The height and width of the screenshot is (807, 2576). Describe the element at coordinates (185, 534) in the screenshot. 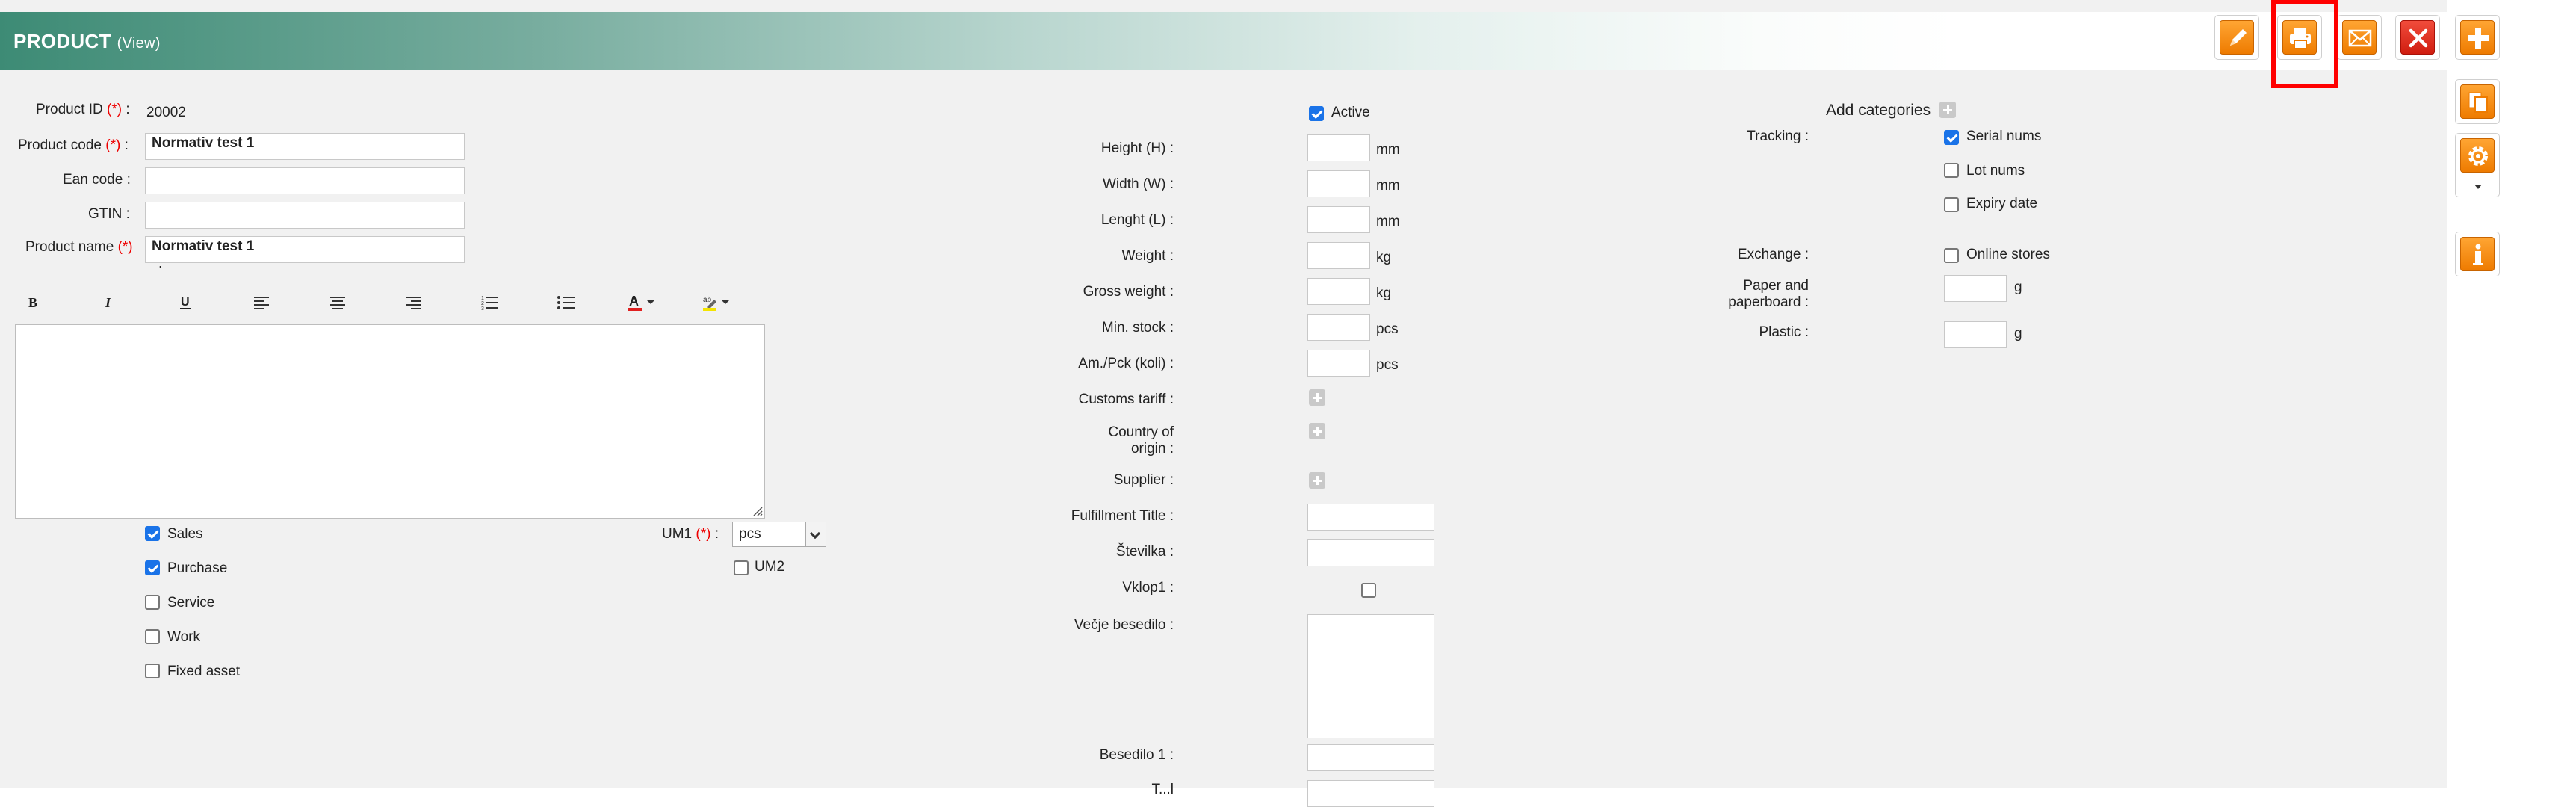

I see `sales-label: Sales` at that location.